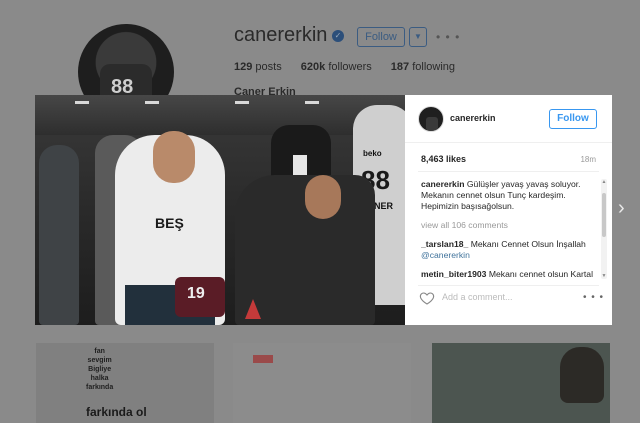 The width and height of the screenshot is (640, 423). Describe the element at coordinates (253, 309) in the screenshot. I see `red-cone` at that location.